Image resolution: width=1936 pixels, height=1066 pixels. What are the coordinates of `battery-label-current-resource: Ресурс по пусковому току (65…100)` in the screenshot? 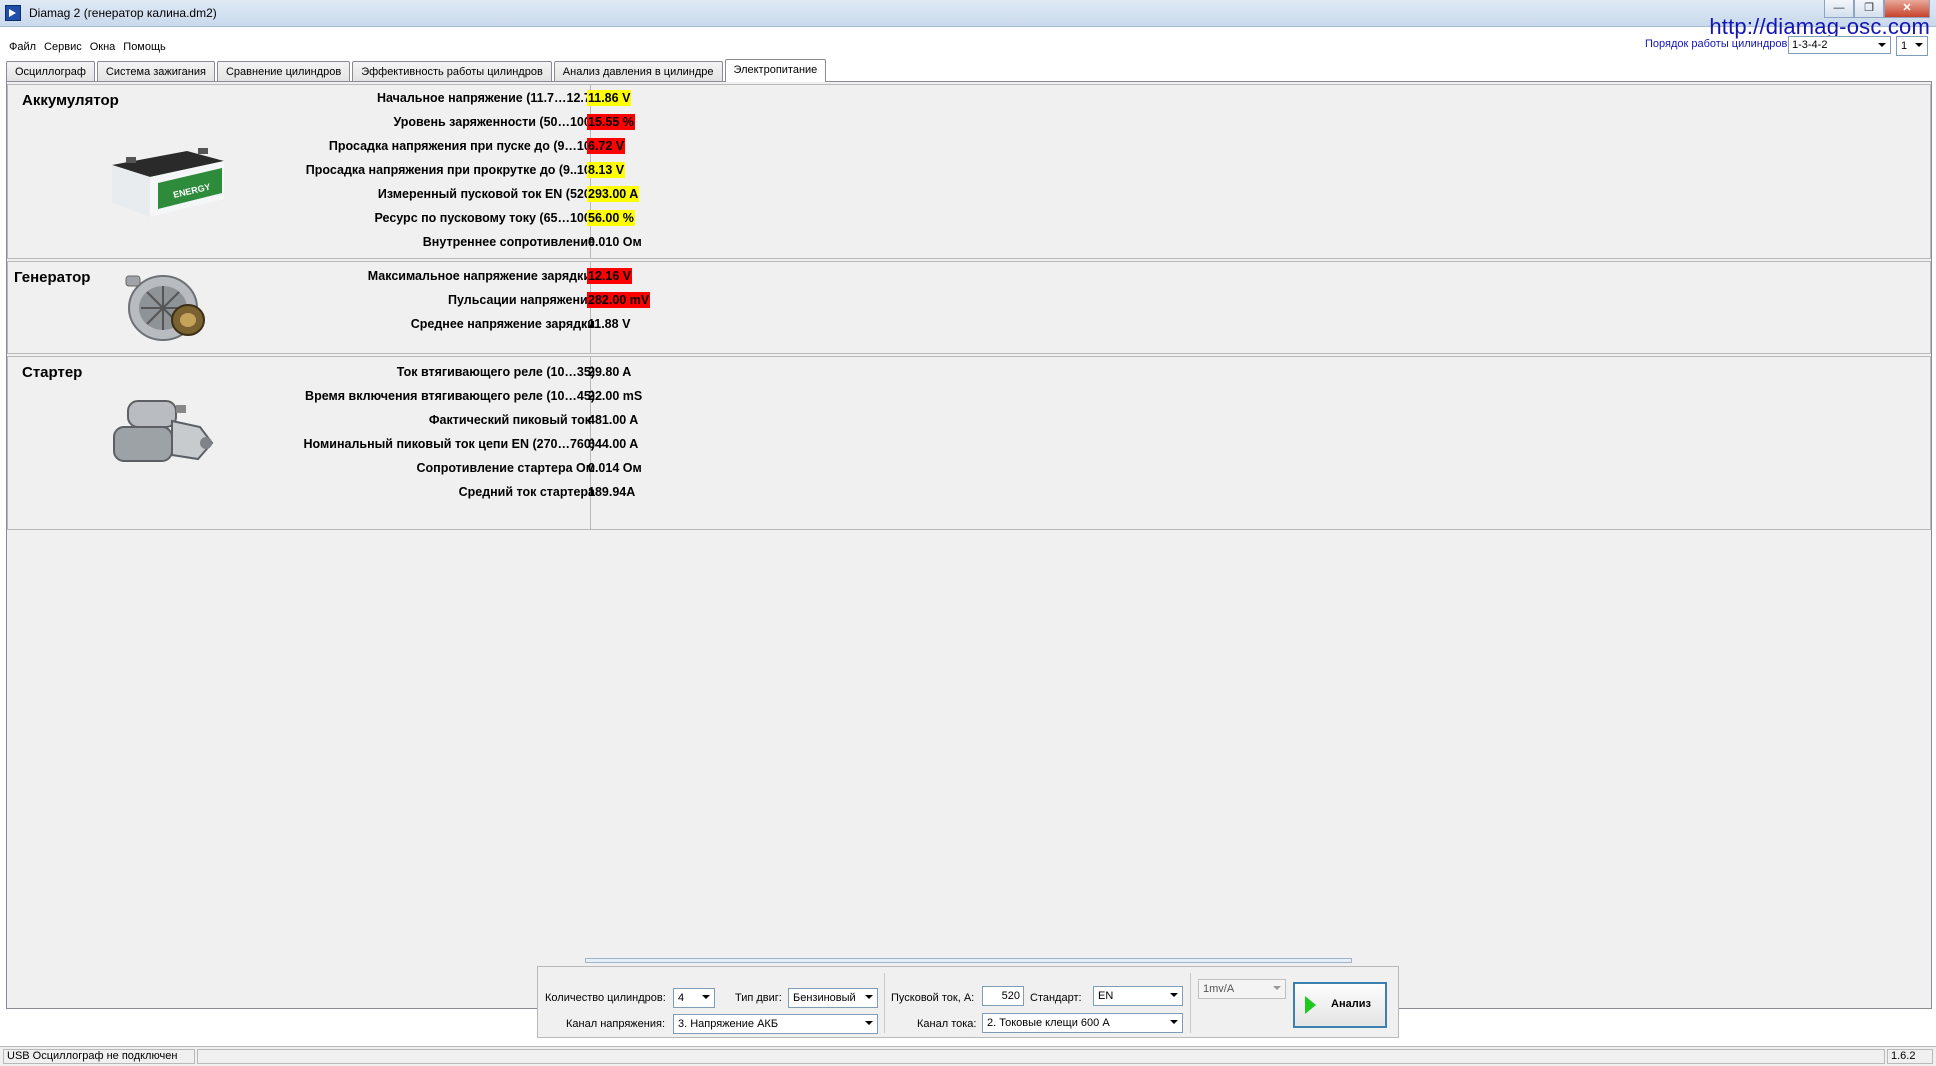 It's located at (485, 218).